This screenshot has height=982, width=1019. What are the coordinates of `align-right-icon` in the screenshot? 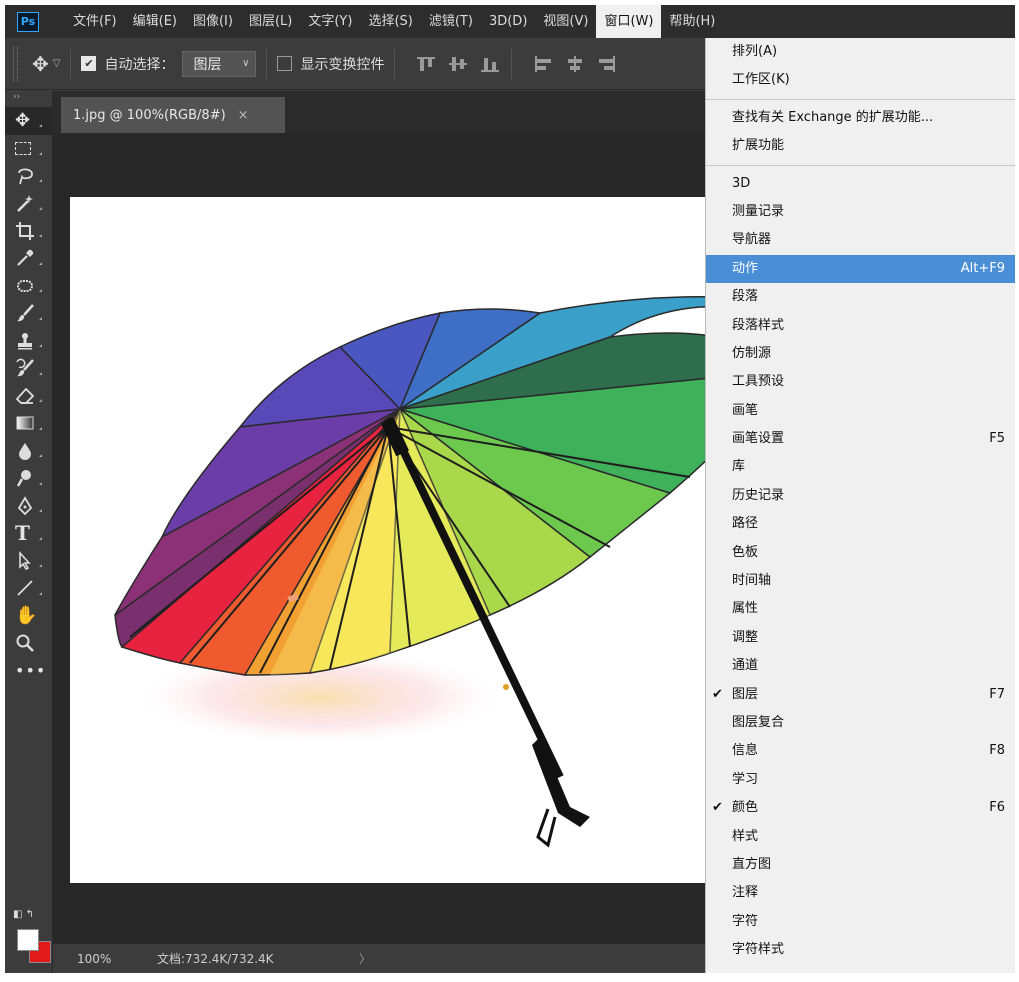 It's located at (607, 64).